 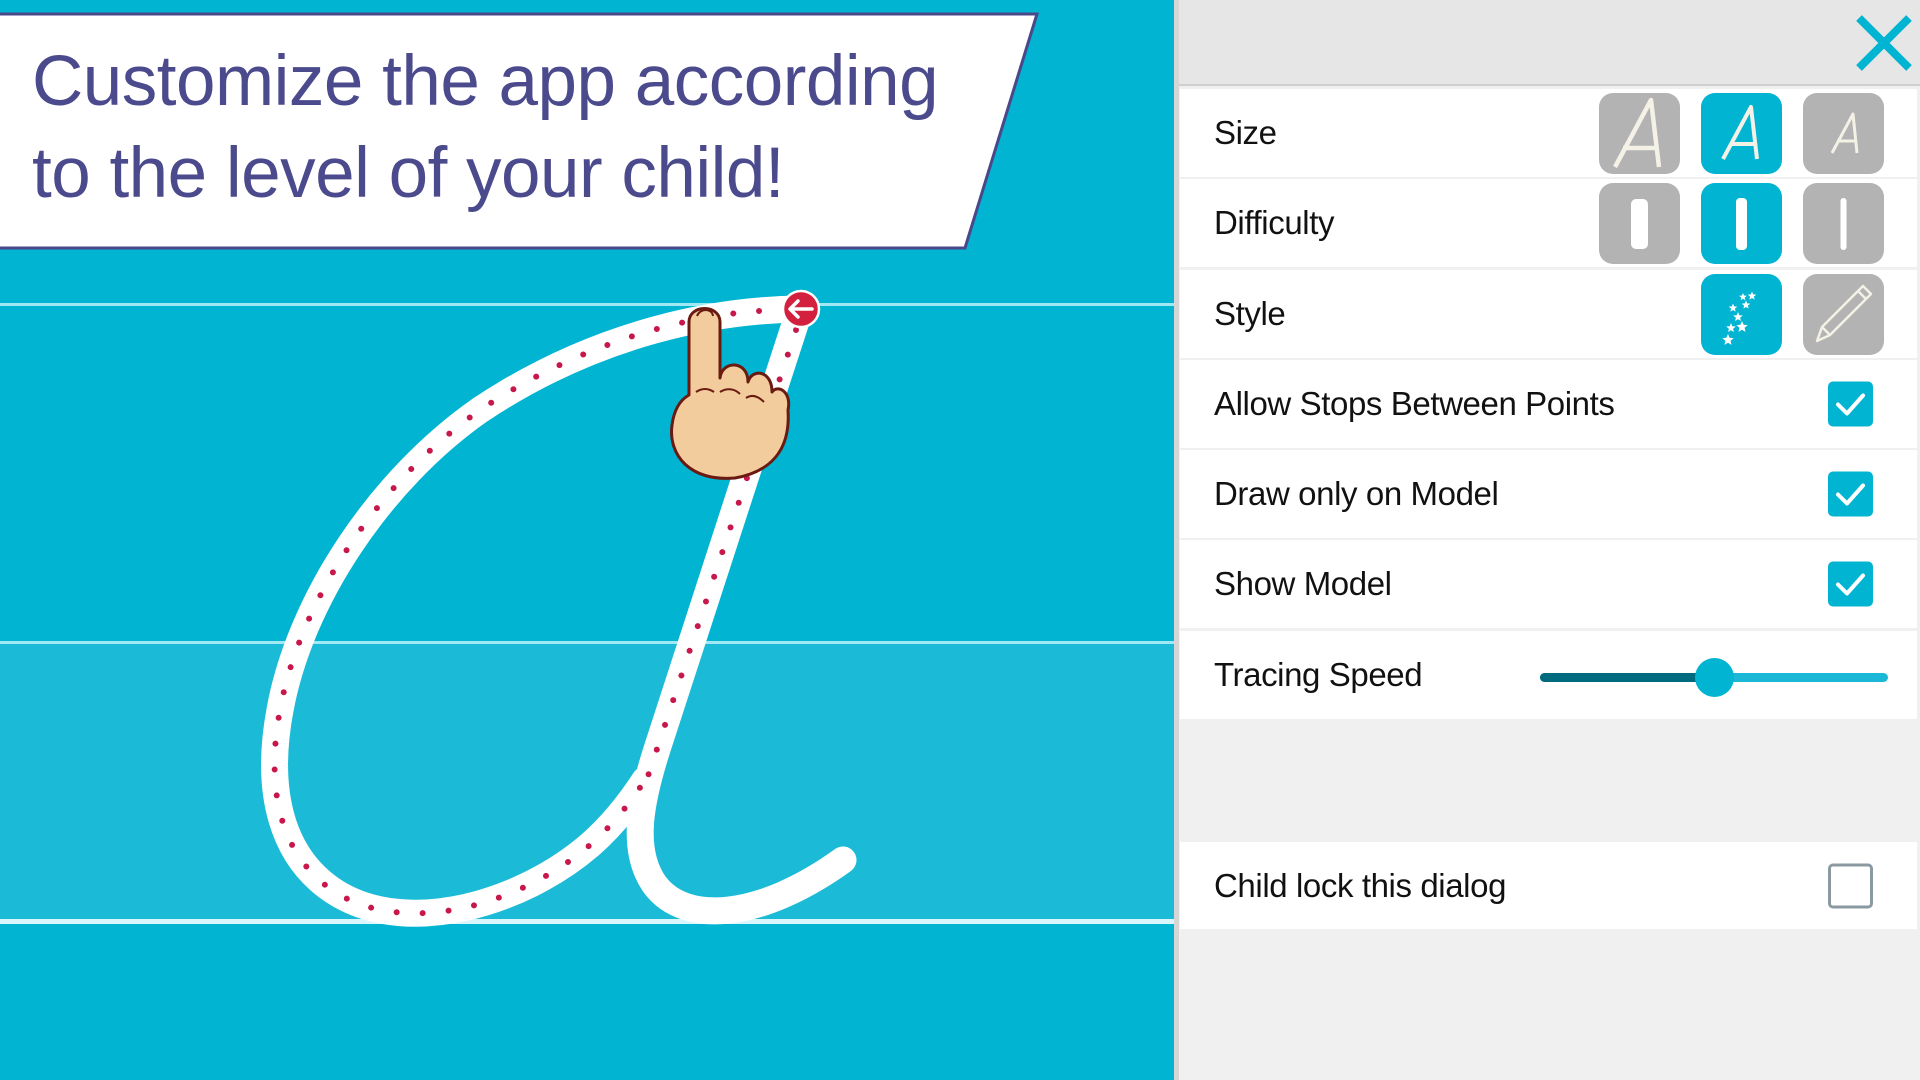 I want to click on size-small-button, so click(x=1843, y=133).